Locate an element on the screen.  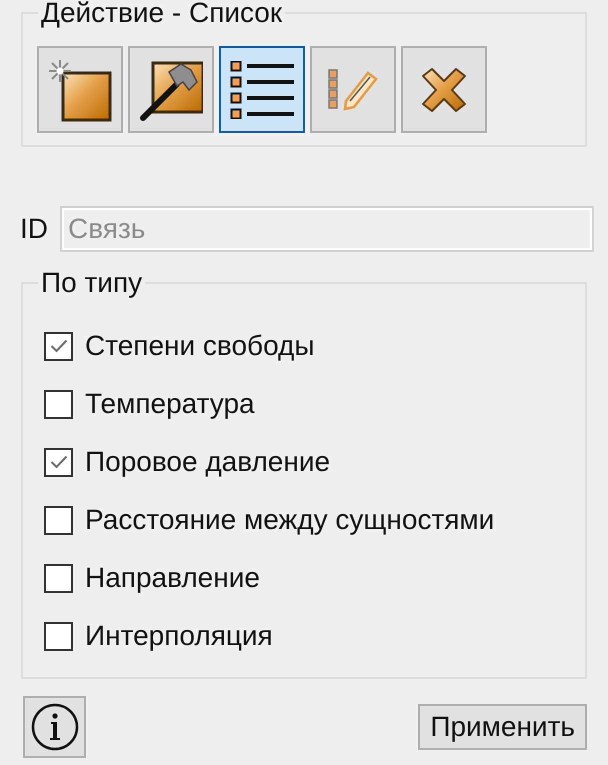
new-square-icon is located at coordinates (80, 90).